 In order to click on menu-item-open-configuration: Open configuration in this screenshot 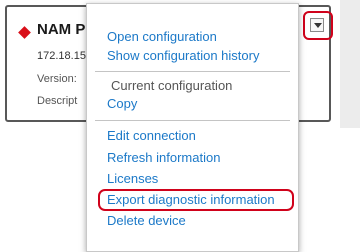, I will do `click(162, 37)`.